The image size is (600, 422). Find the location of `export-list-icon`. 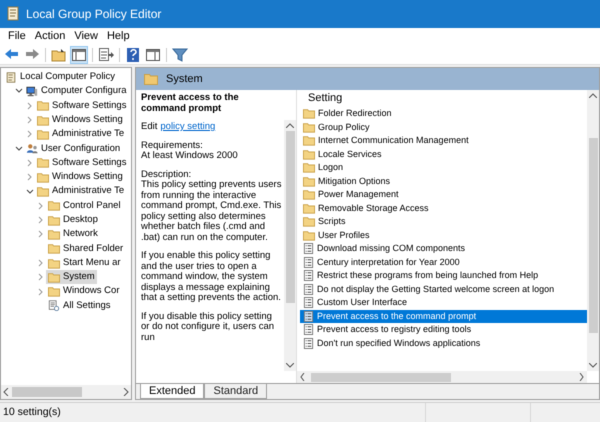

export-list-icon is located at coordinates (106, 55).